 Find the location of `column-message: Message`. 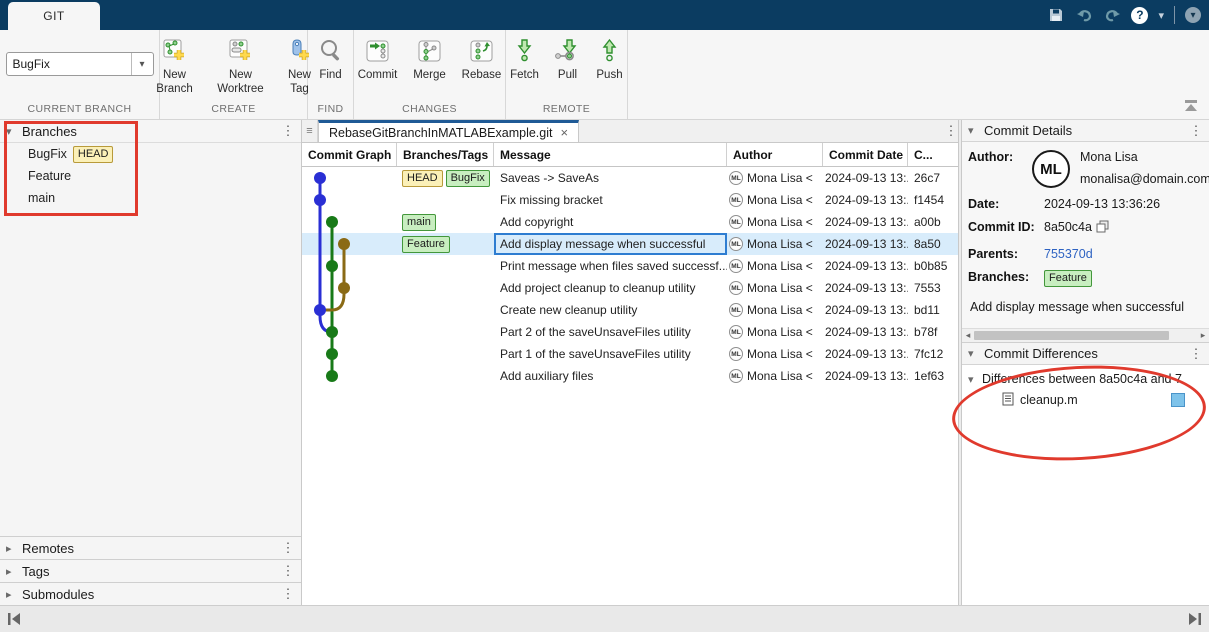

column-message: Message is located at coordinates (610, 154).